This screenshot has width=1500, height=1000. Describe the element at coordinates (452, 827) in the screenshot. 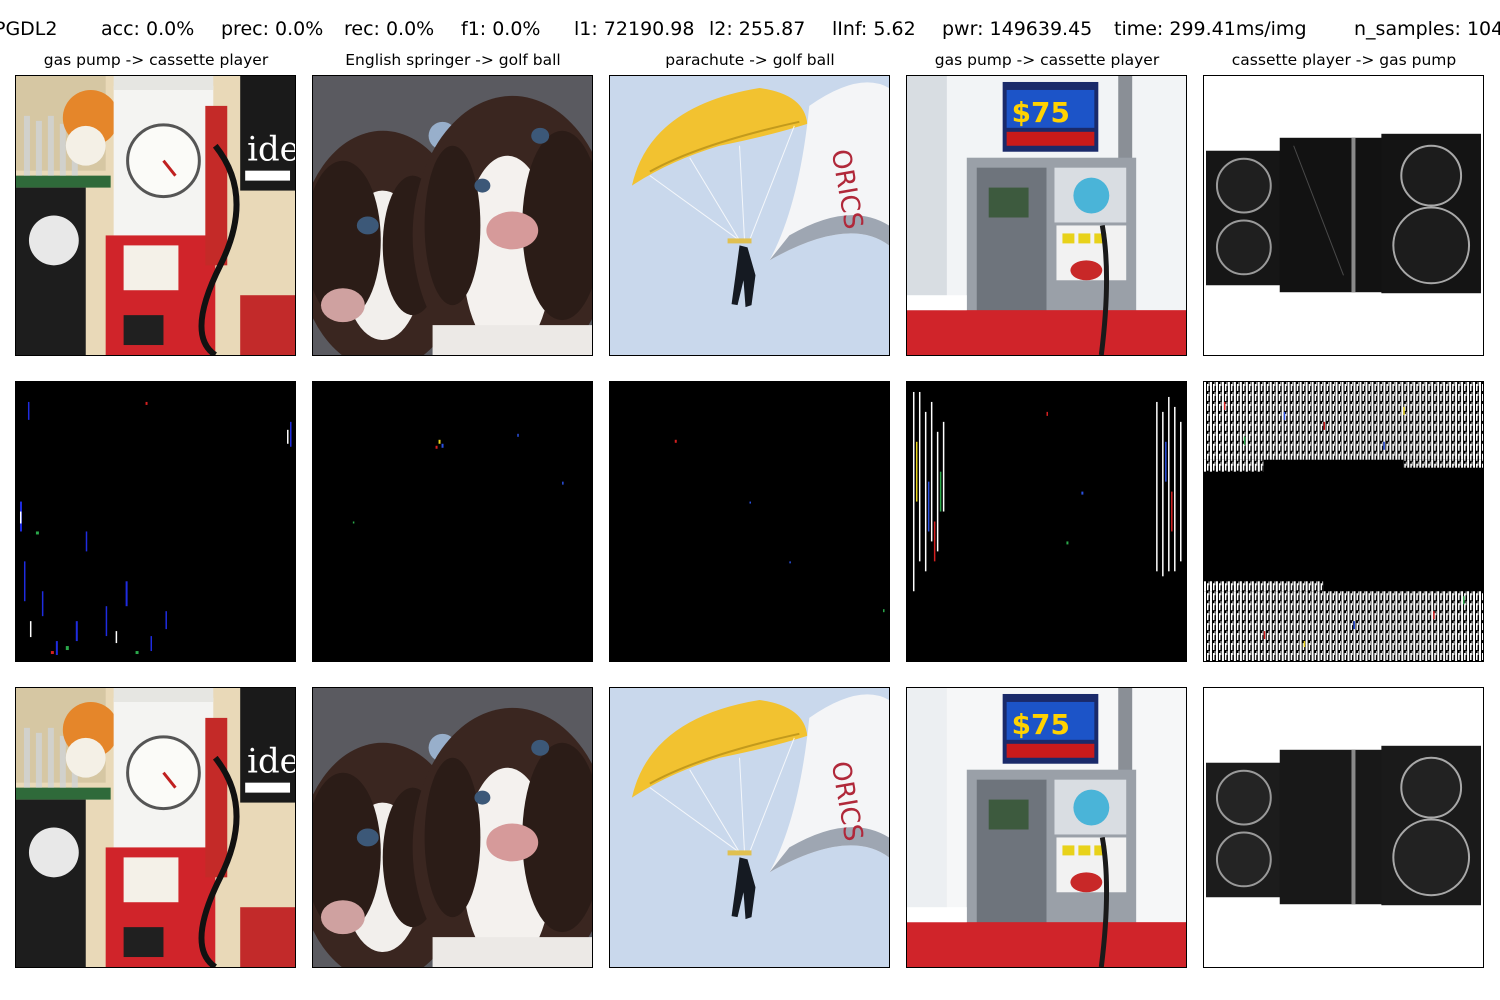

I see `adversarial-image-springer-puppies` at that location.